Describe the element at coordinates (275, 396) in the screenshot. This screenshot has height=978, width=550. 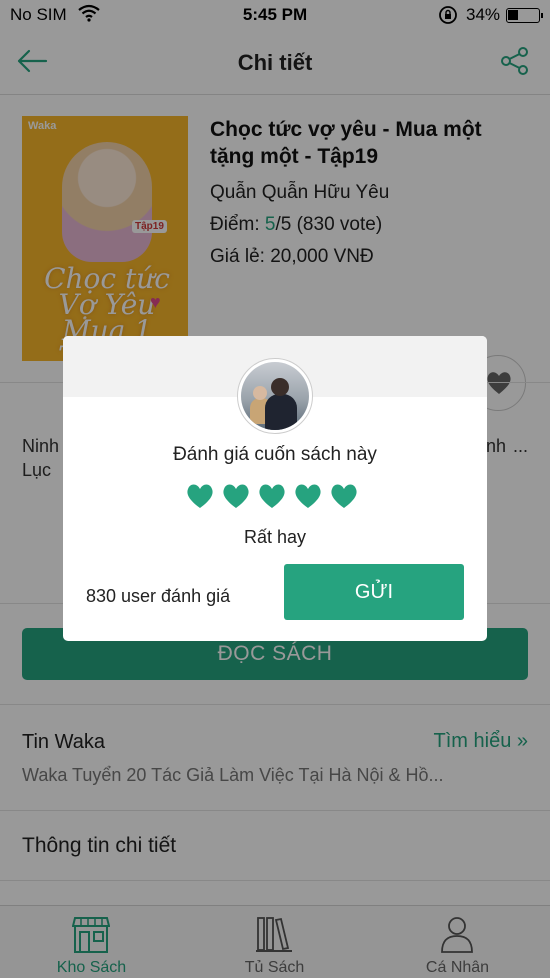
I see `avatar` at that location.